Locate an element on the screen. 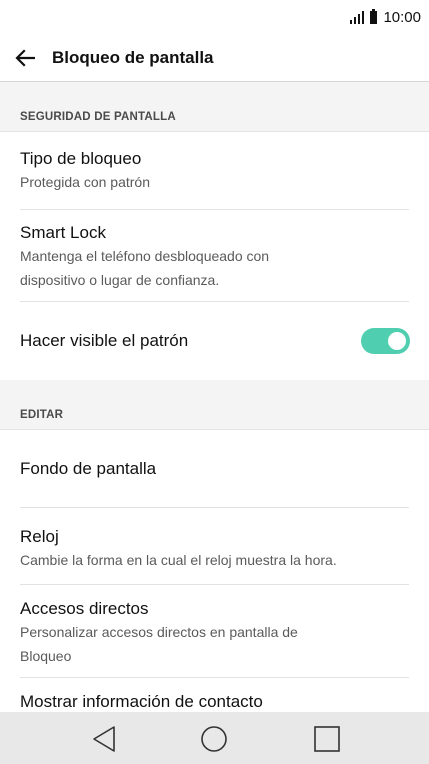  setting-title: Accesos directos is located at coordinates (84, 608).